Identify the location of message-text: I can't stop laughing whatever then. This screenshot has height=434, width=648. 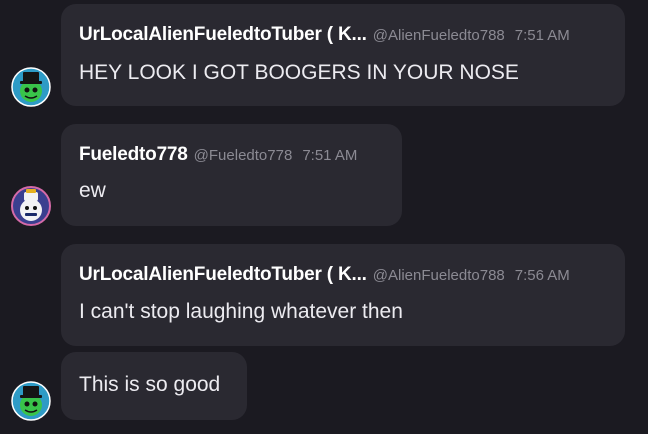
(241, 311).